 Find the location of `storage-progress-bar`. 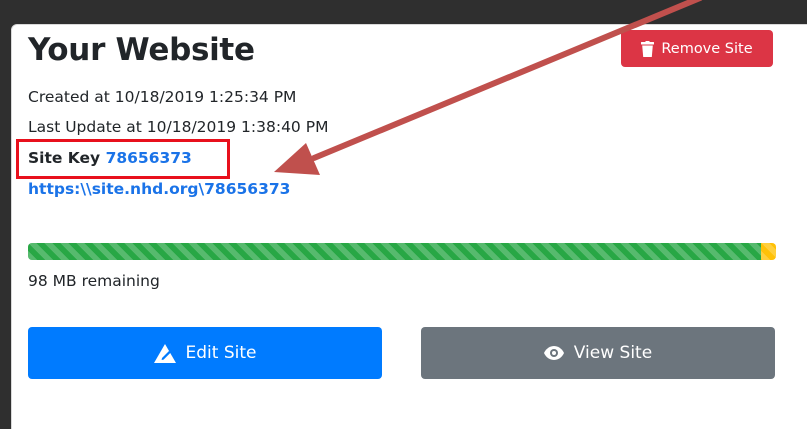

storage-progress-bar is located at coordinates (402, 251).